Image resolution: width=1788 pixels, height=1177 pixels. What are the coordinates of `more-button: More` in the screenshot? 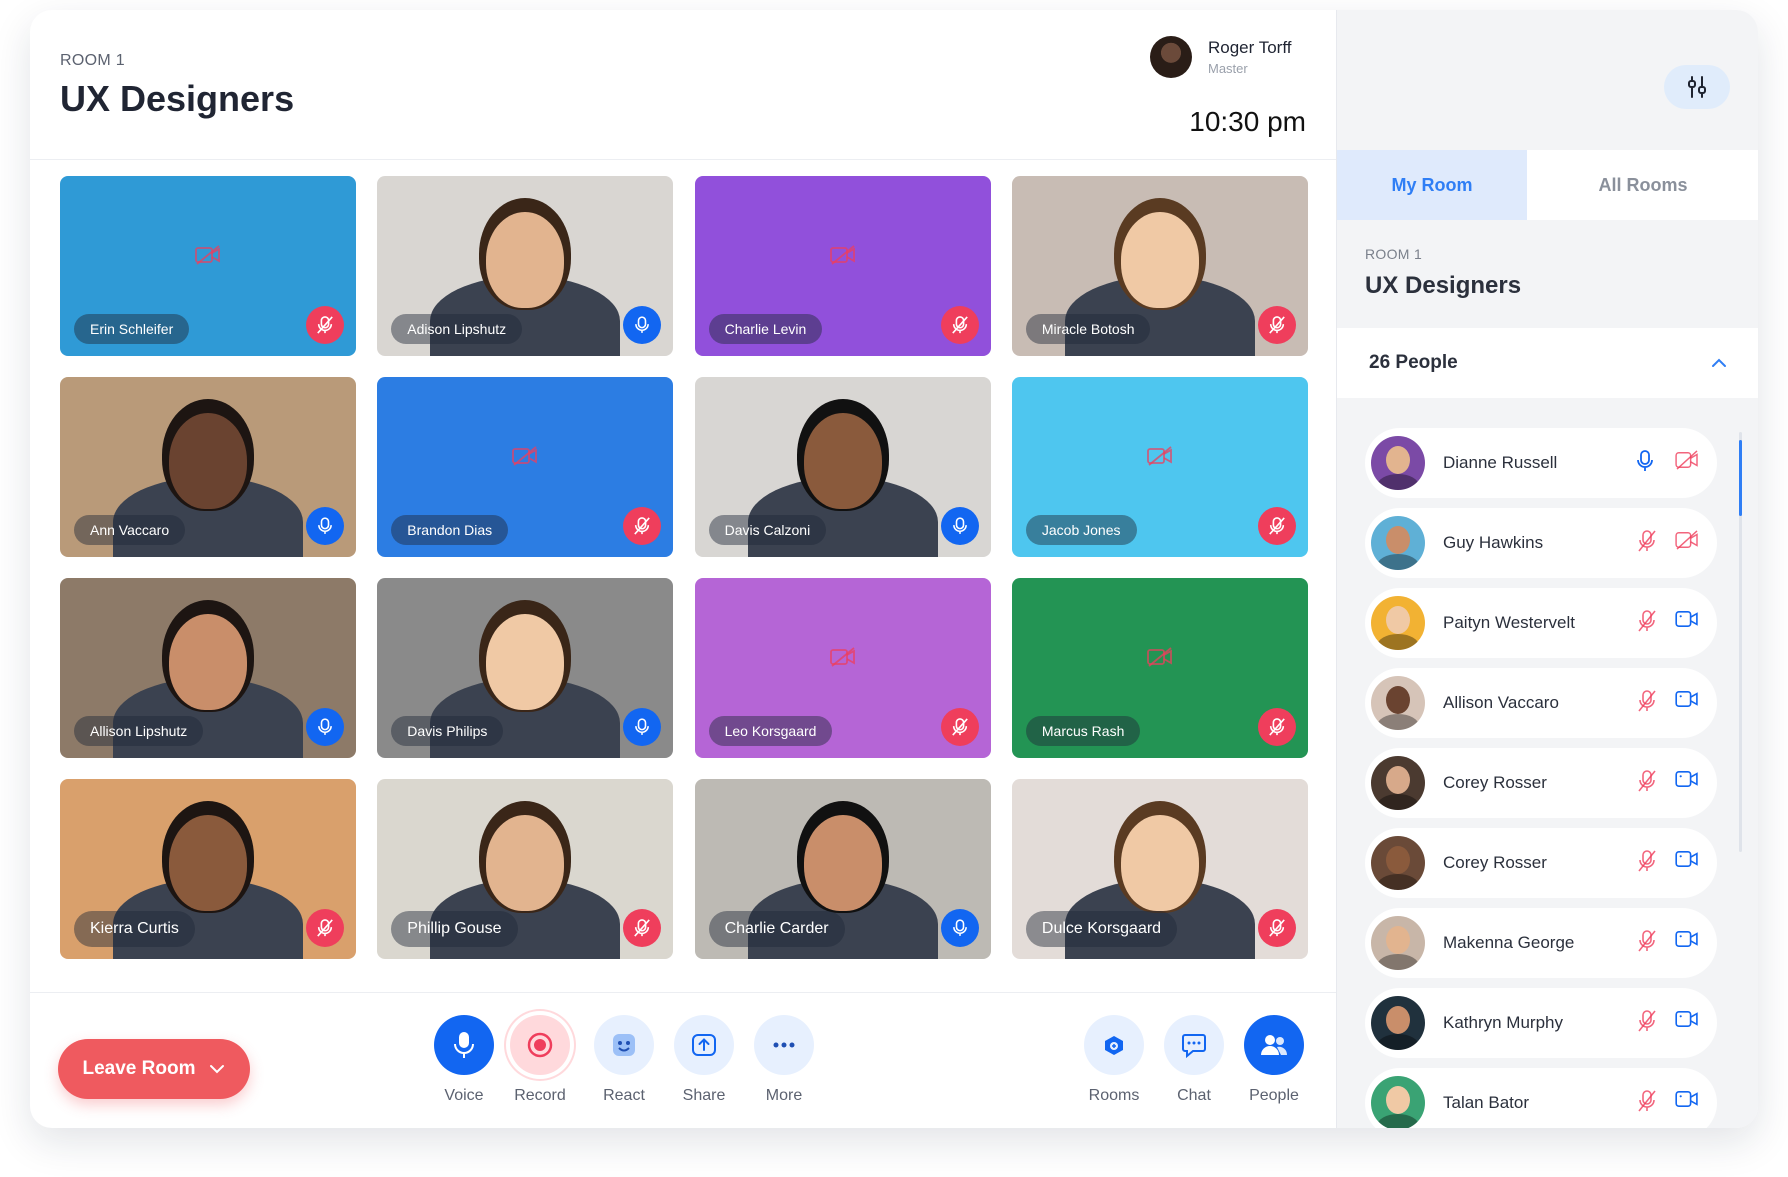 It's located at (784, 1060).